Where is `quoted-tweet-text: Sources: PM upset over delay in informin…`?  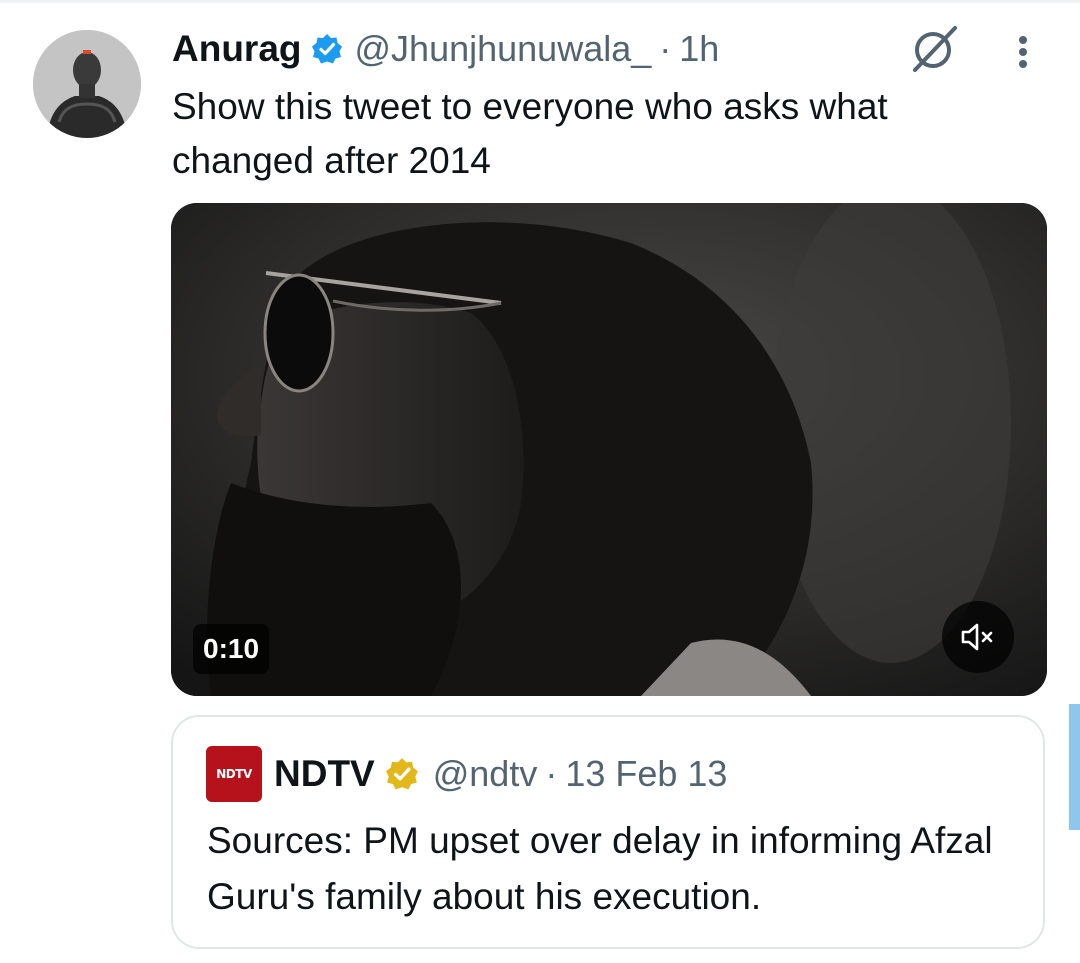
quoted-tweet-text: Sources: PM upset over delay in informin… is located at coordinates (600, 868).